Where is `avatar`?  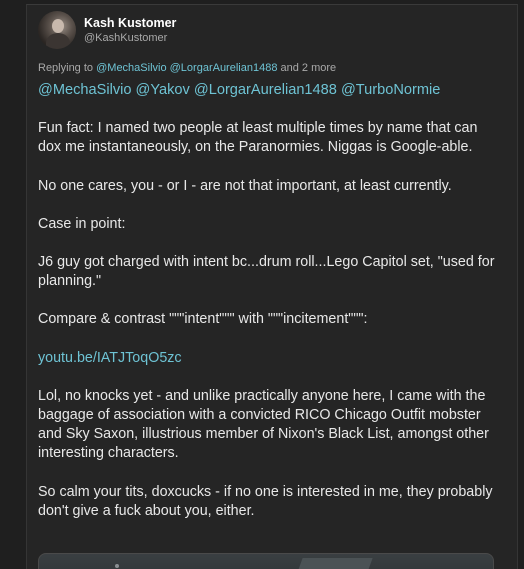
avatar is located at coordinates (57, 30).